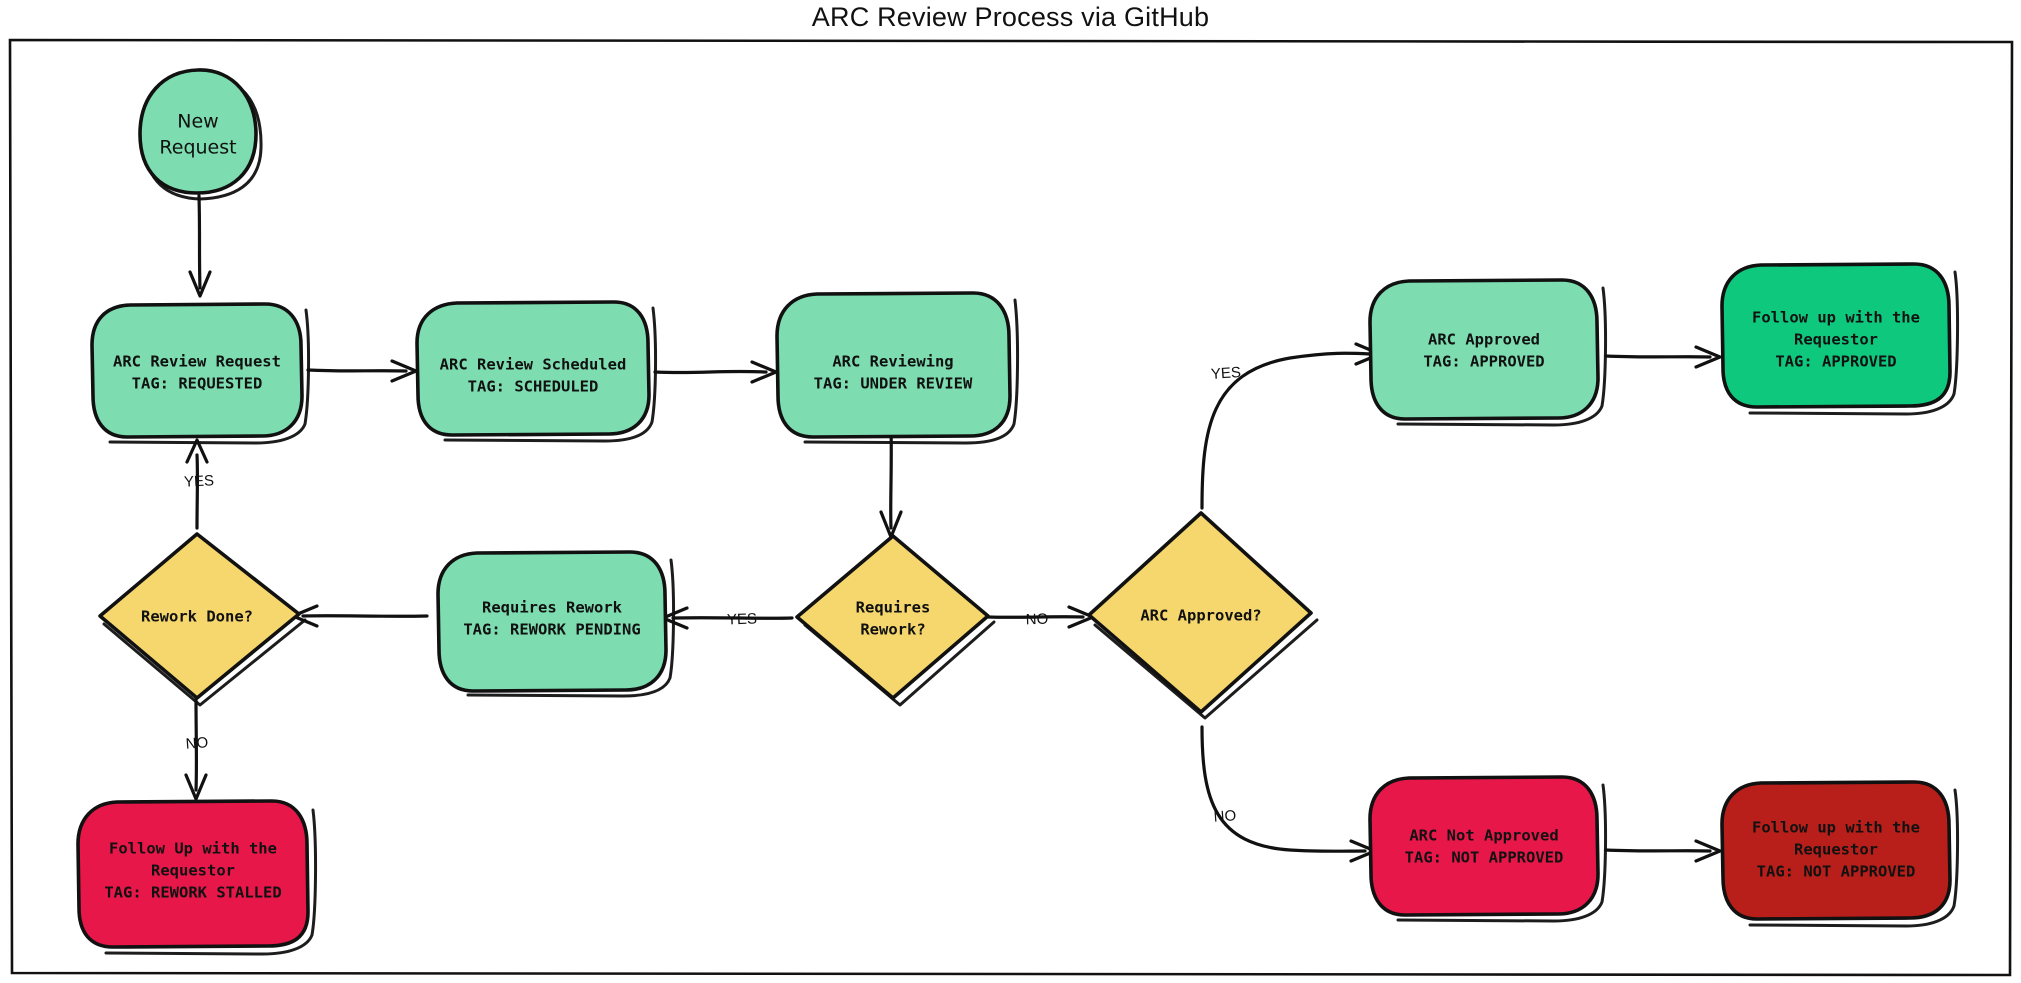  What do you see at coordinates (1658, 850) in the screenshot?
I see `edge-arc-not-approved-to-followup` at bounding box center [1658, 850].